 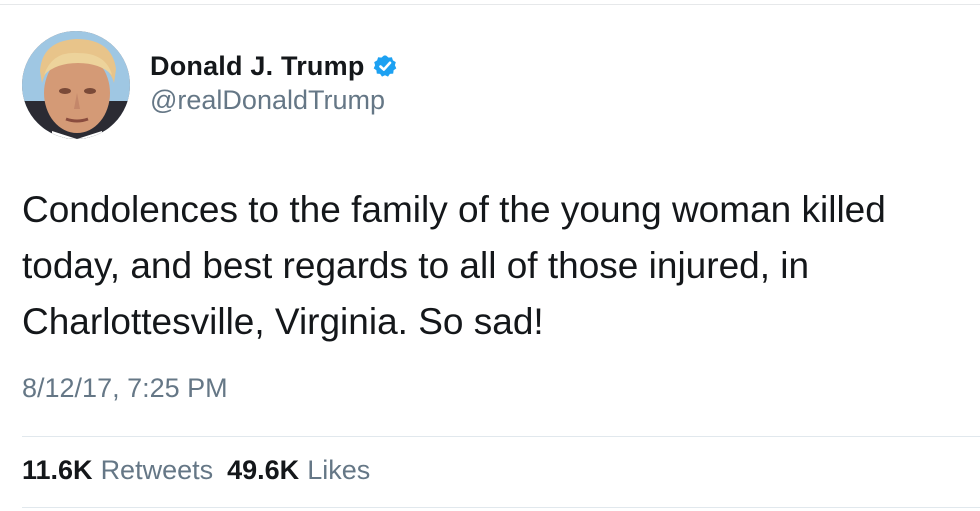 I want to click on retweets-label: Retweets, so click(x=157, y=470).